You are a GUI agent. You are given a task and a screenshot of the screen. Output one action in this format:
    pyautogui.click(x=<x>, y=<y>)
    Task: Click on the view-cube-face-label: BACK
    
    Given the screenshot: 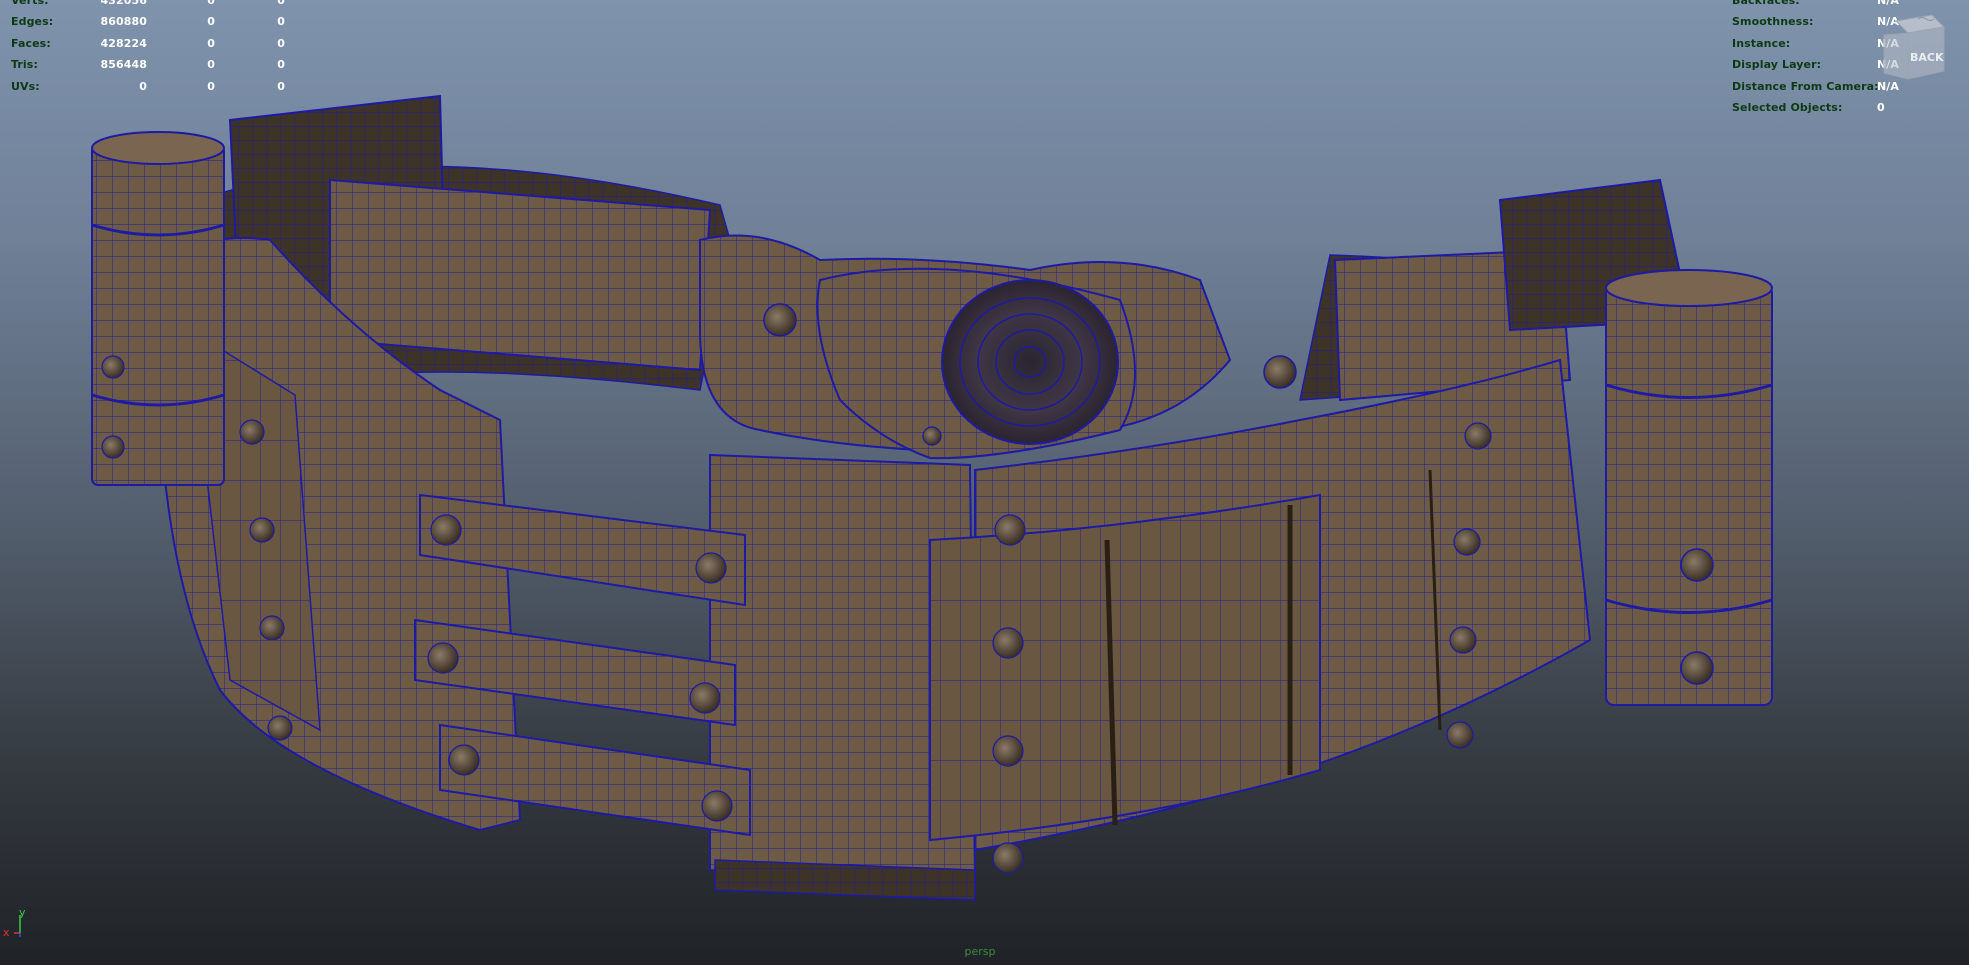 What is the action you would take?
    pyautogui.click(x=1927, y=57)
    